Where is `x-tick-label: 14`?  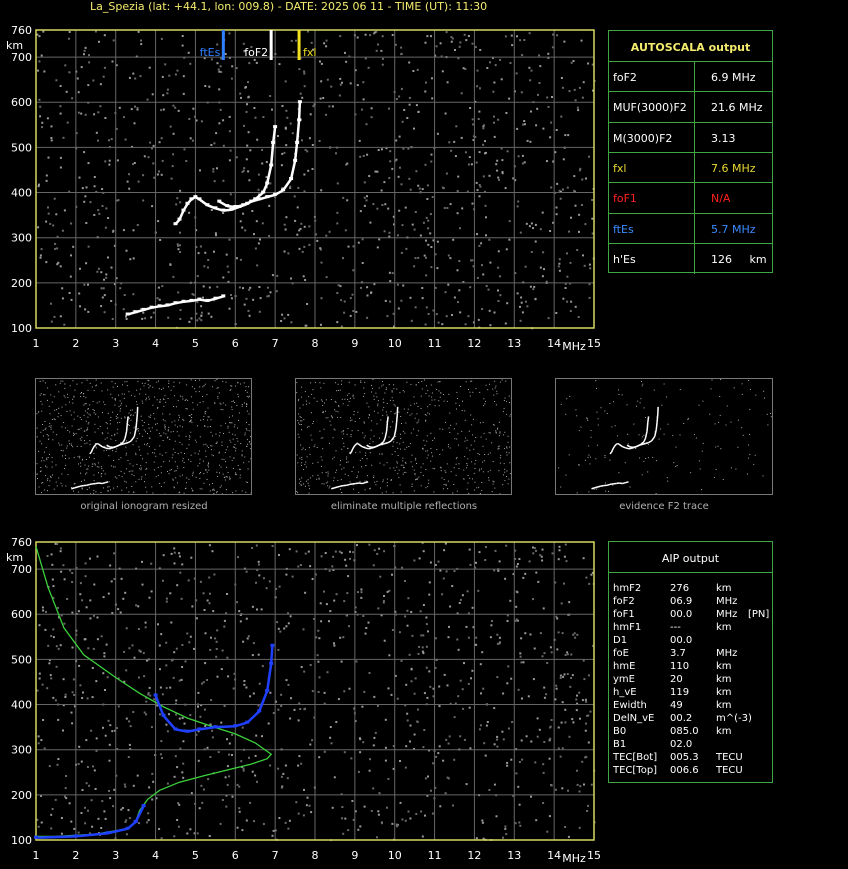 x-tick-label: 14 is located at coordinates (554, 343).